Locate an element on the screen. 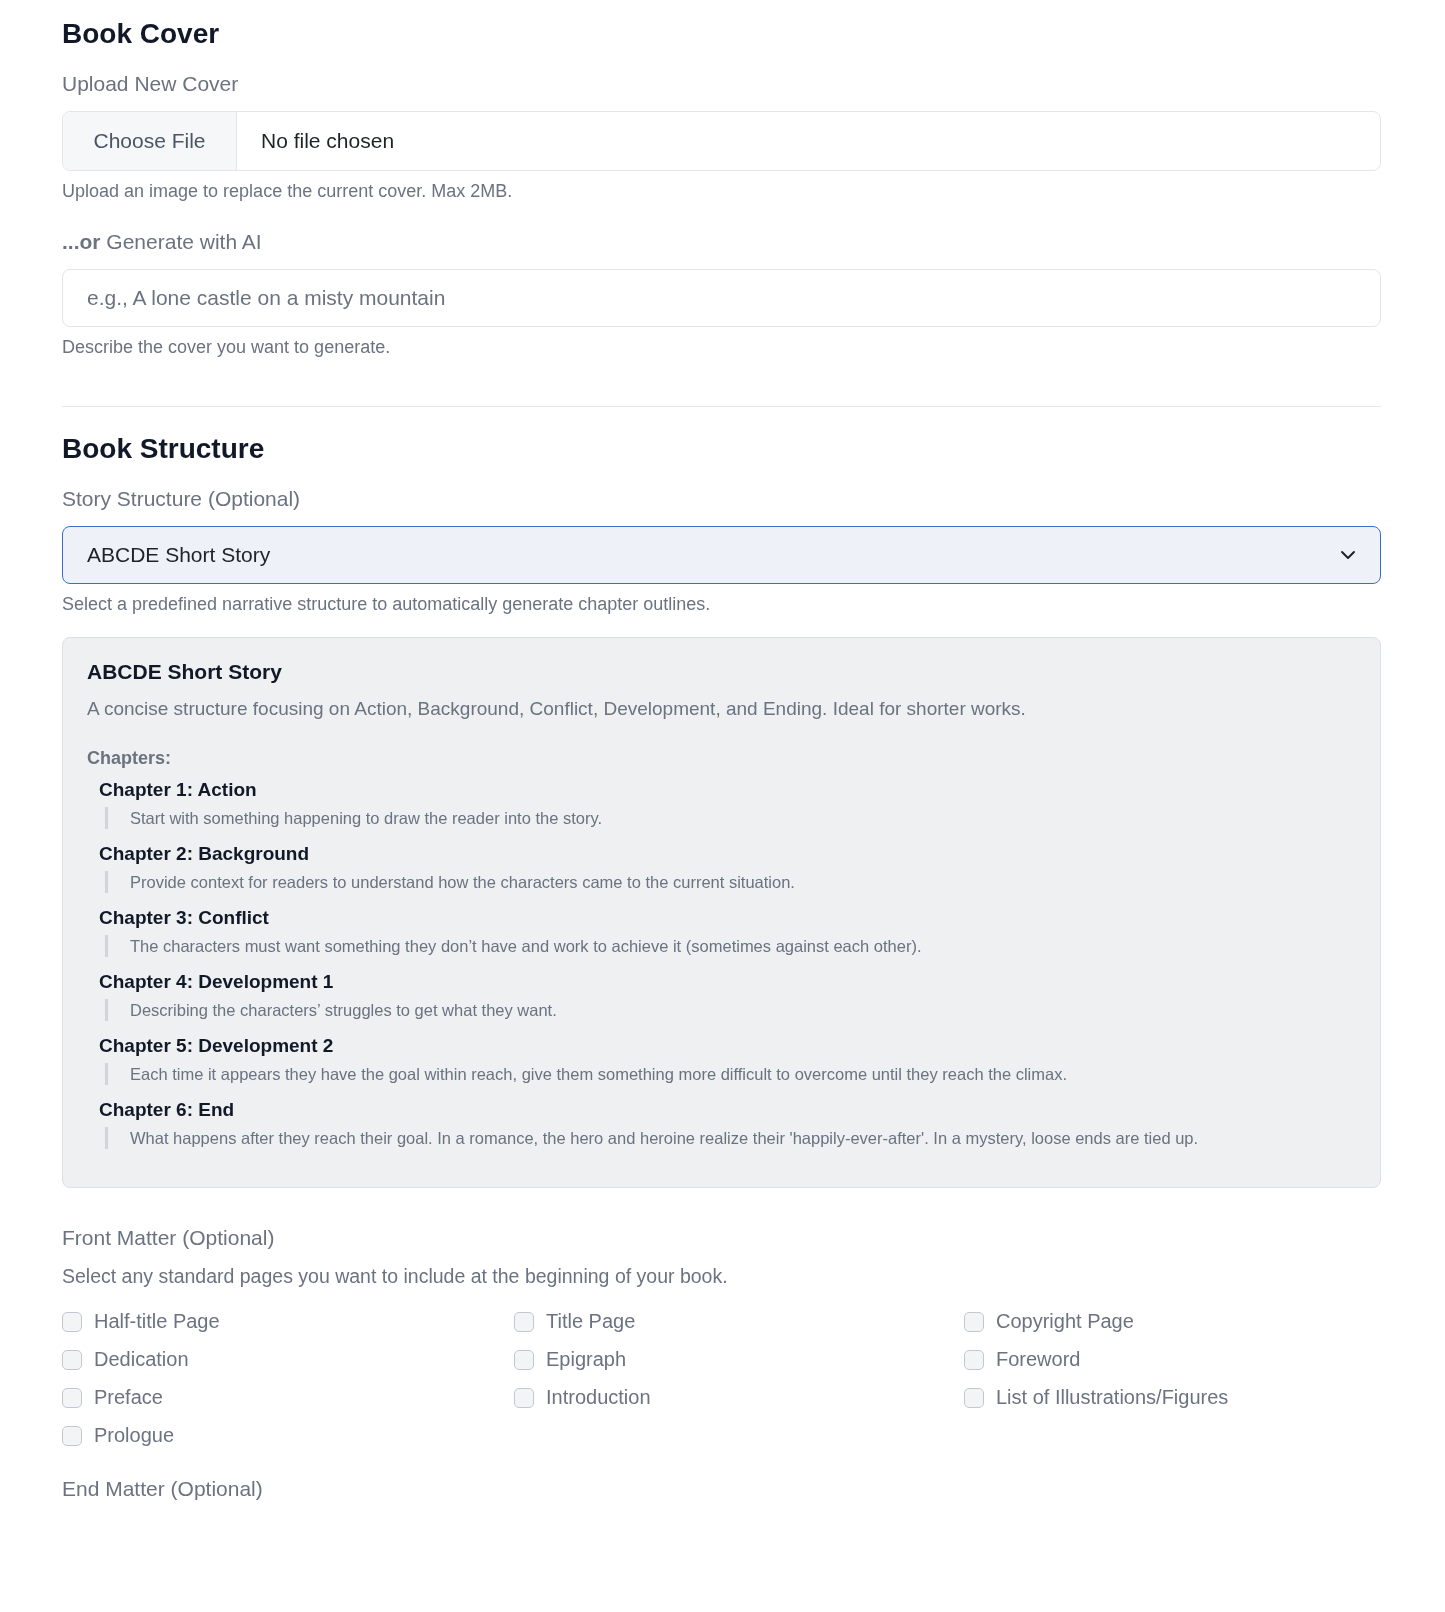  section-heading: Book Cover is located at coordinates (141, 34).